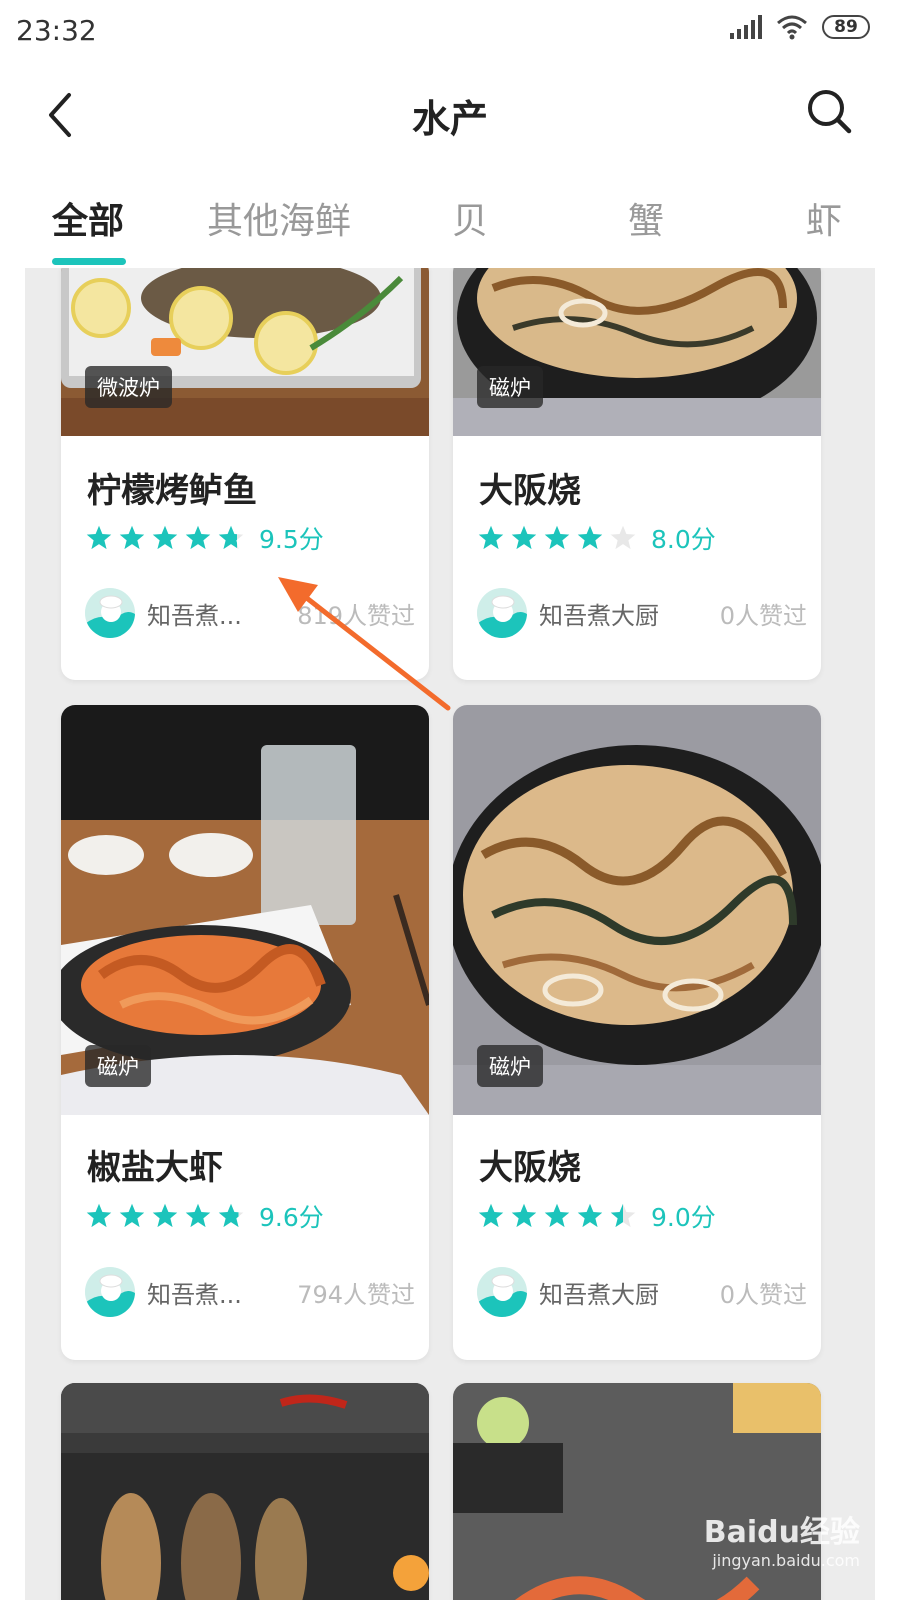  What do you see at coordinates (89, 261) in the screenshot?
I see `tab-indicator` at bounding box center [89, 261].